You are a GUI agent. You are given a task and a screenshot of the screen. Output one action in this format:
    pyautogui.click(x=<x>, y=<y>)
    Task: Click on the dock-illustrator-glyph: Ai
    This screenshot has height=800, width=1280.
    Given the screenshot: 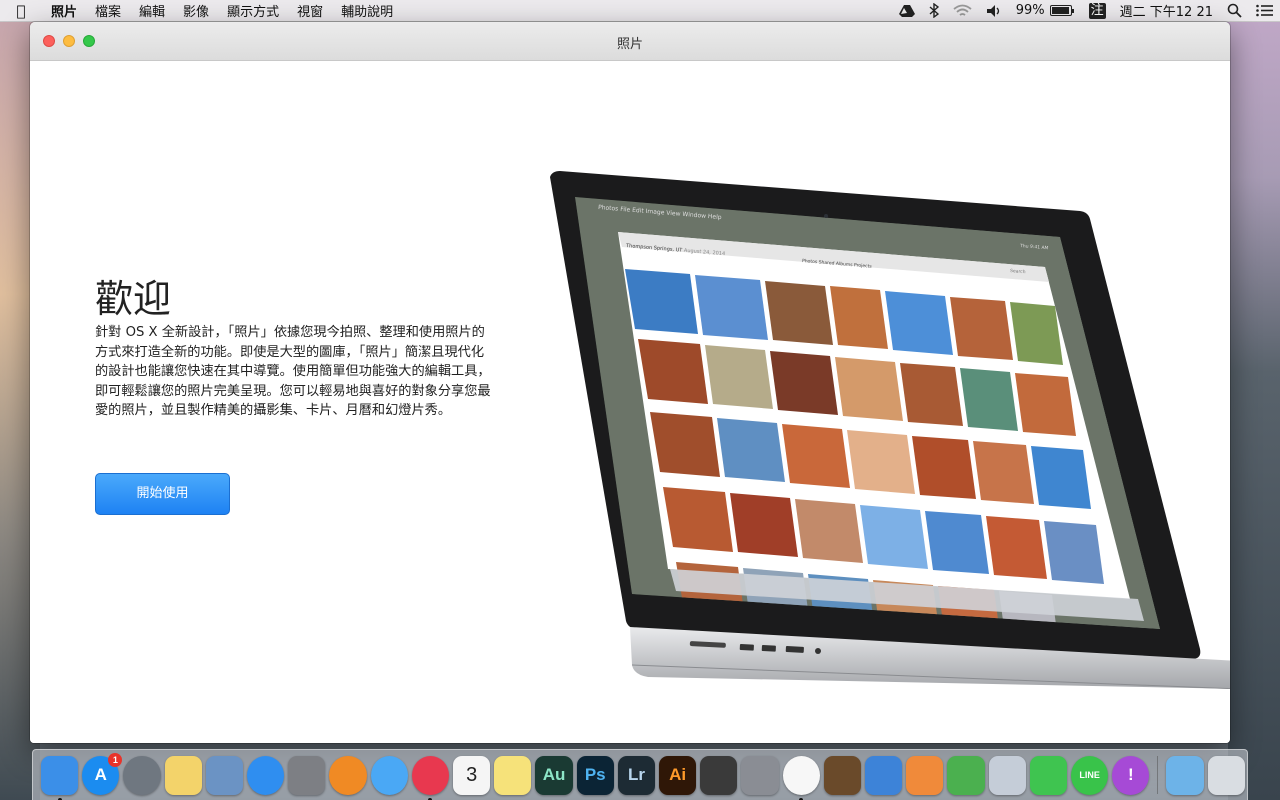 What is the action you would take?
    pyautogui.click(x=678, y=774)
    